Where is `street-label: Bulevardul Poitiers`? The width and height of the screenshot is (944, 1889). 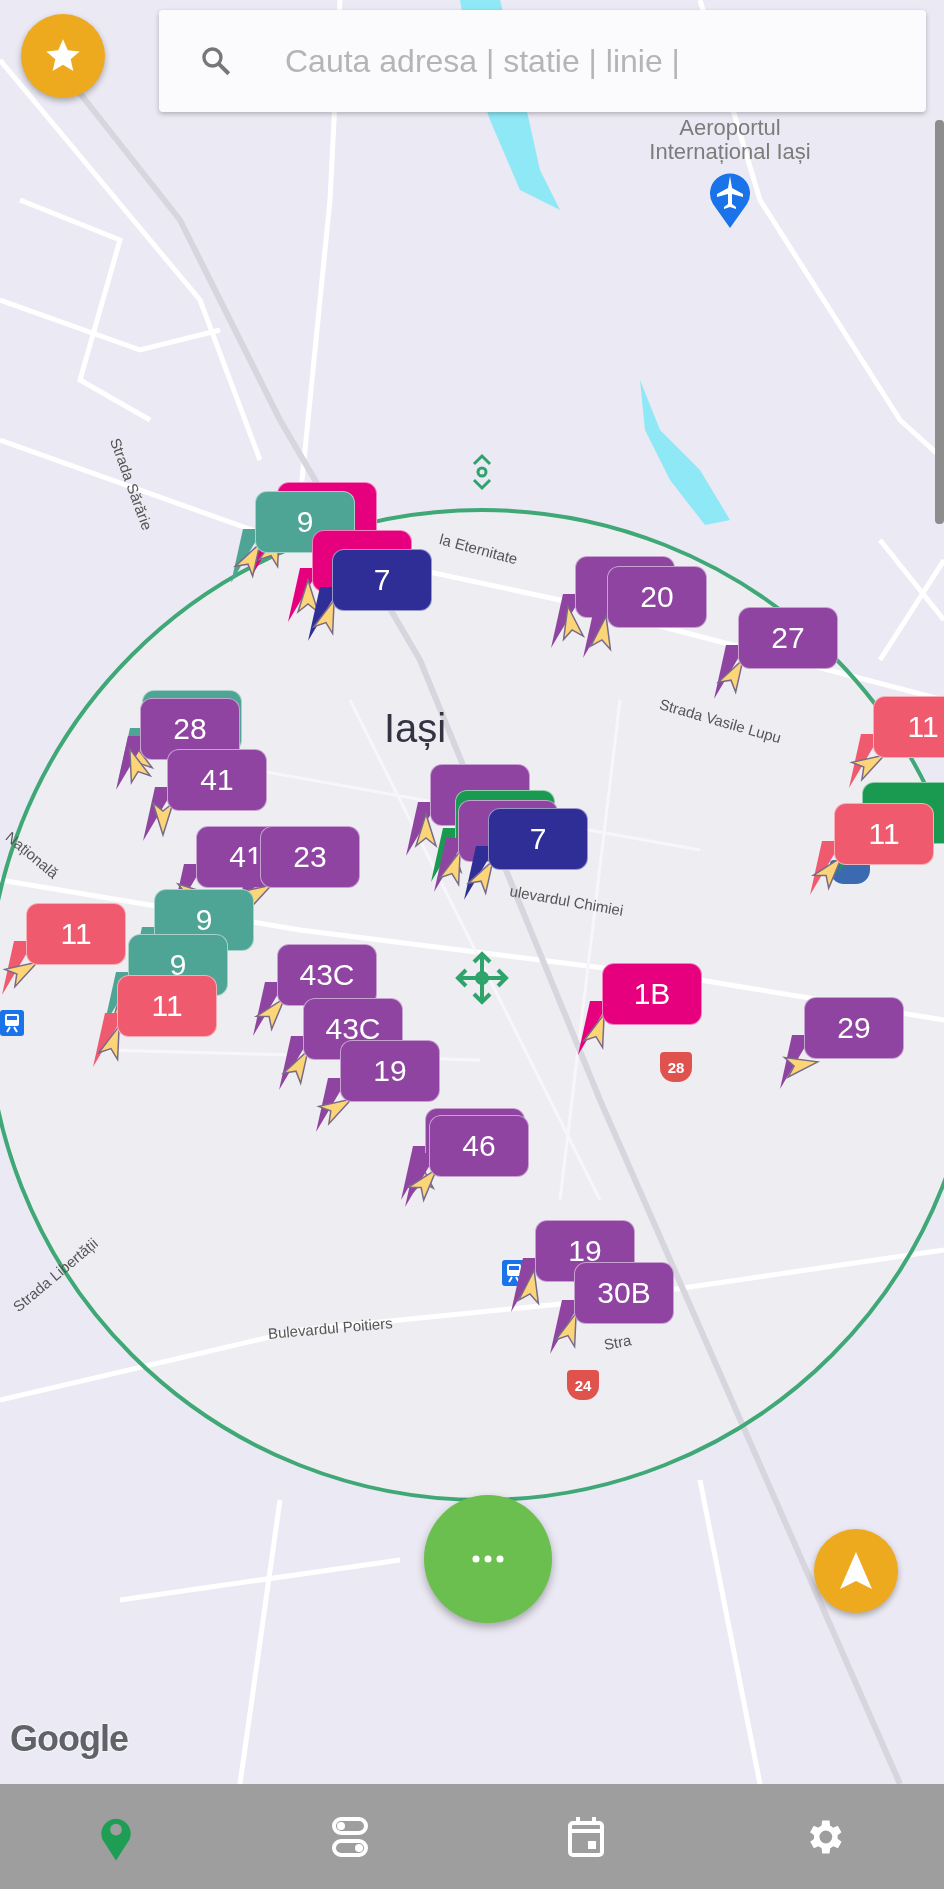 street-label: Bulevardul Poitiers is located at coordinates (330, 1328).